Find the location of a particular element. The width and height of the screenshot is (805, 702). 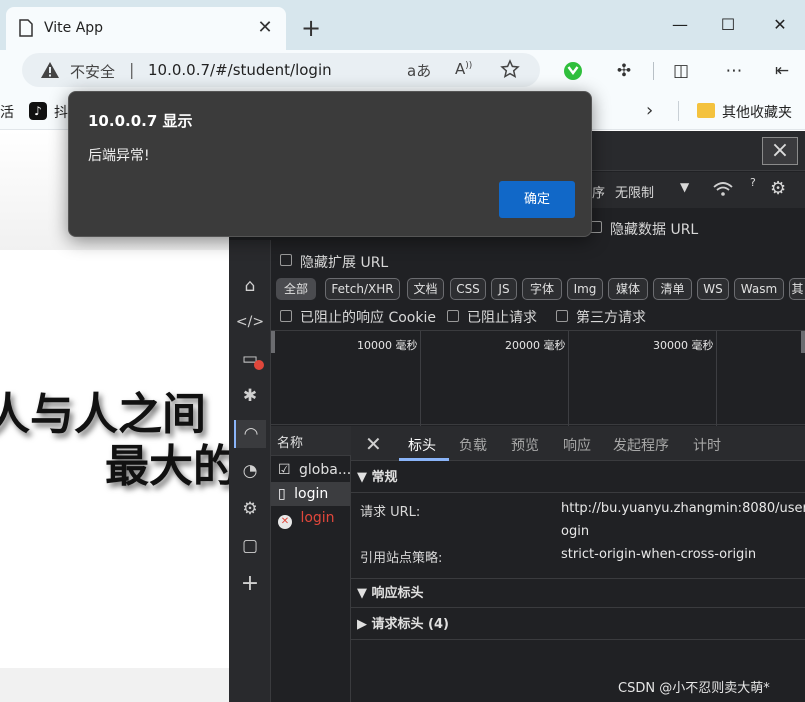

blocked-requests-checkbox is located at coordinates (453, 316).